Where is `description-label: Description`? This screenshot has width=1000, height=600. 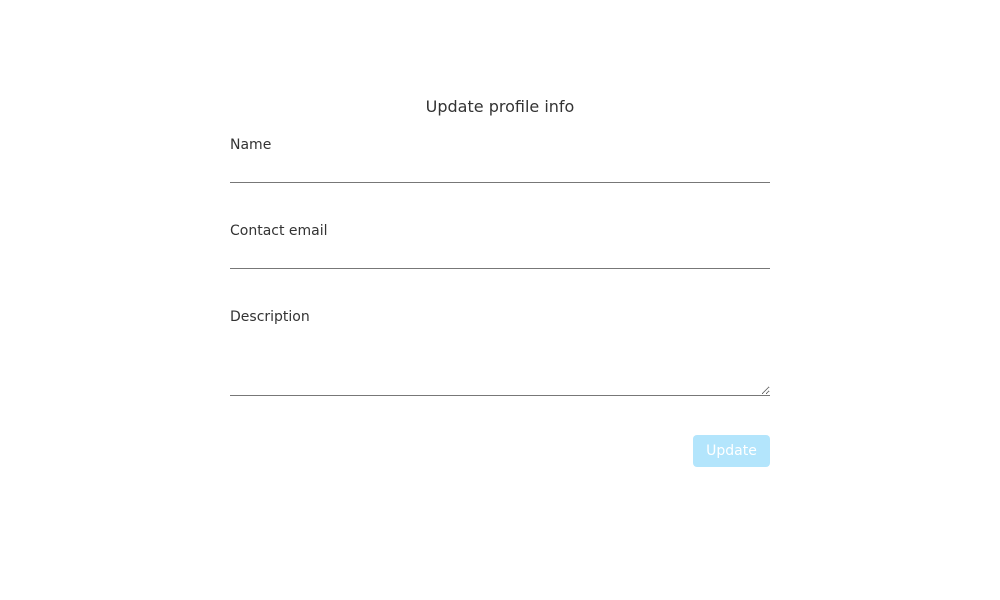
description-label: Description is located at coordinates (270, 317).